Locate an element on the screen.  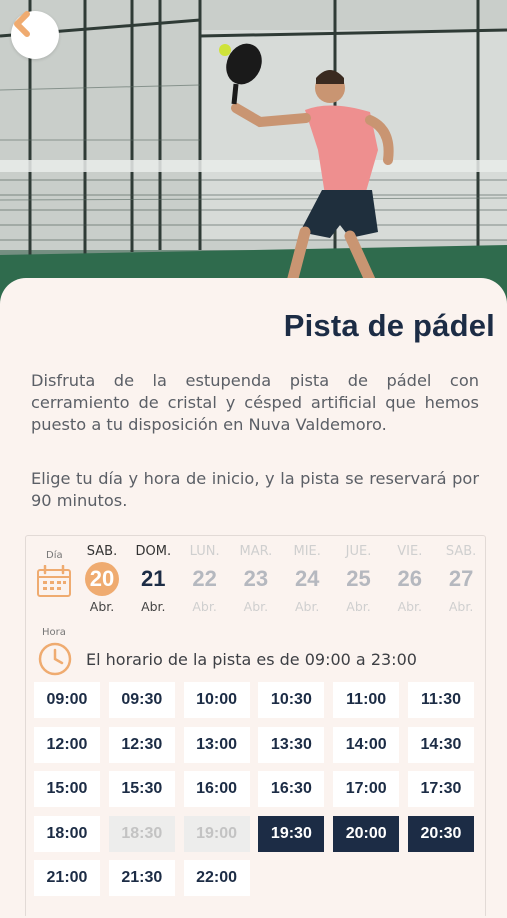
time-slot-button: 21:00 is located at coordinates (67, 878).